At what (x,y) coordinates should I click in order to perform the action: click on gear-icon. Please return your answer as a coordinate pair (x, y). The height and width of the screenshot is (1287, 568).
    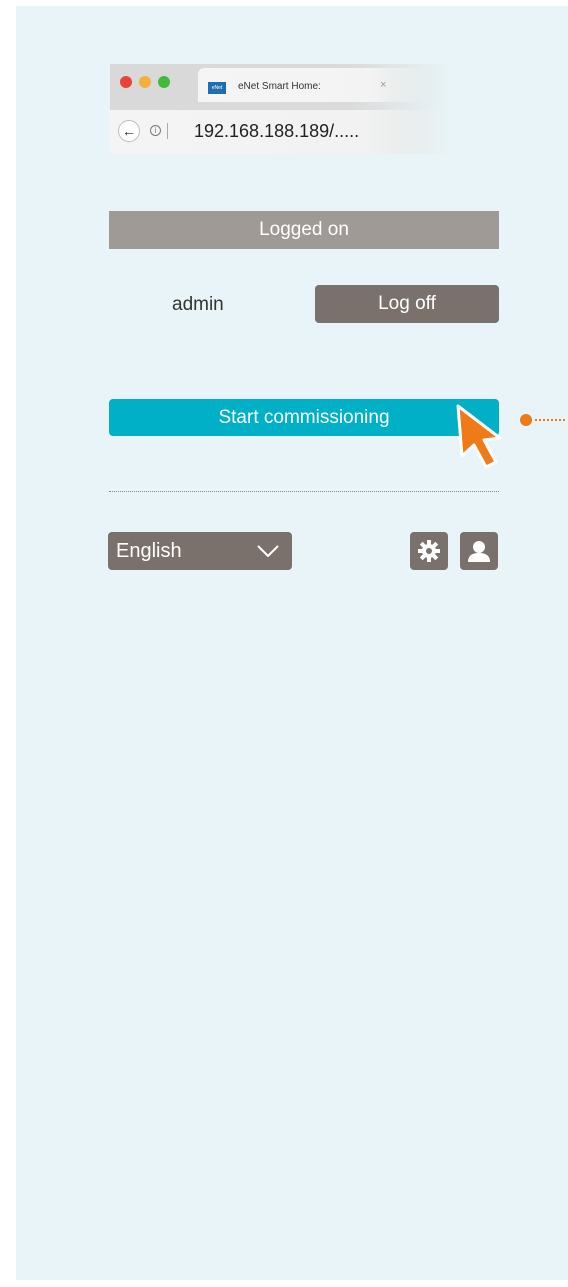
    Looking at the image, I should click on (429, 551).